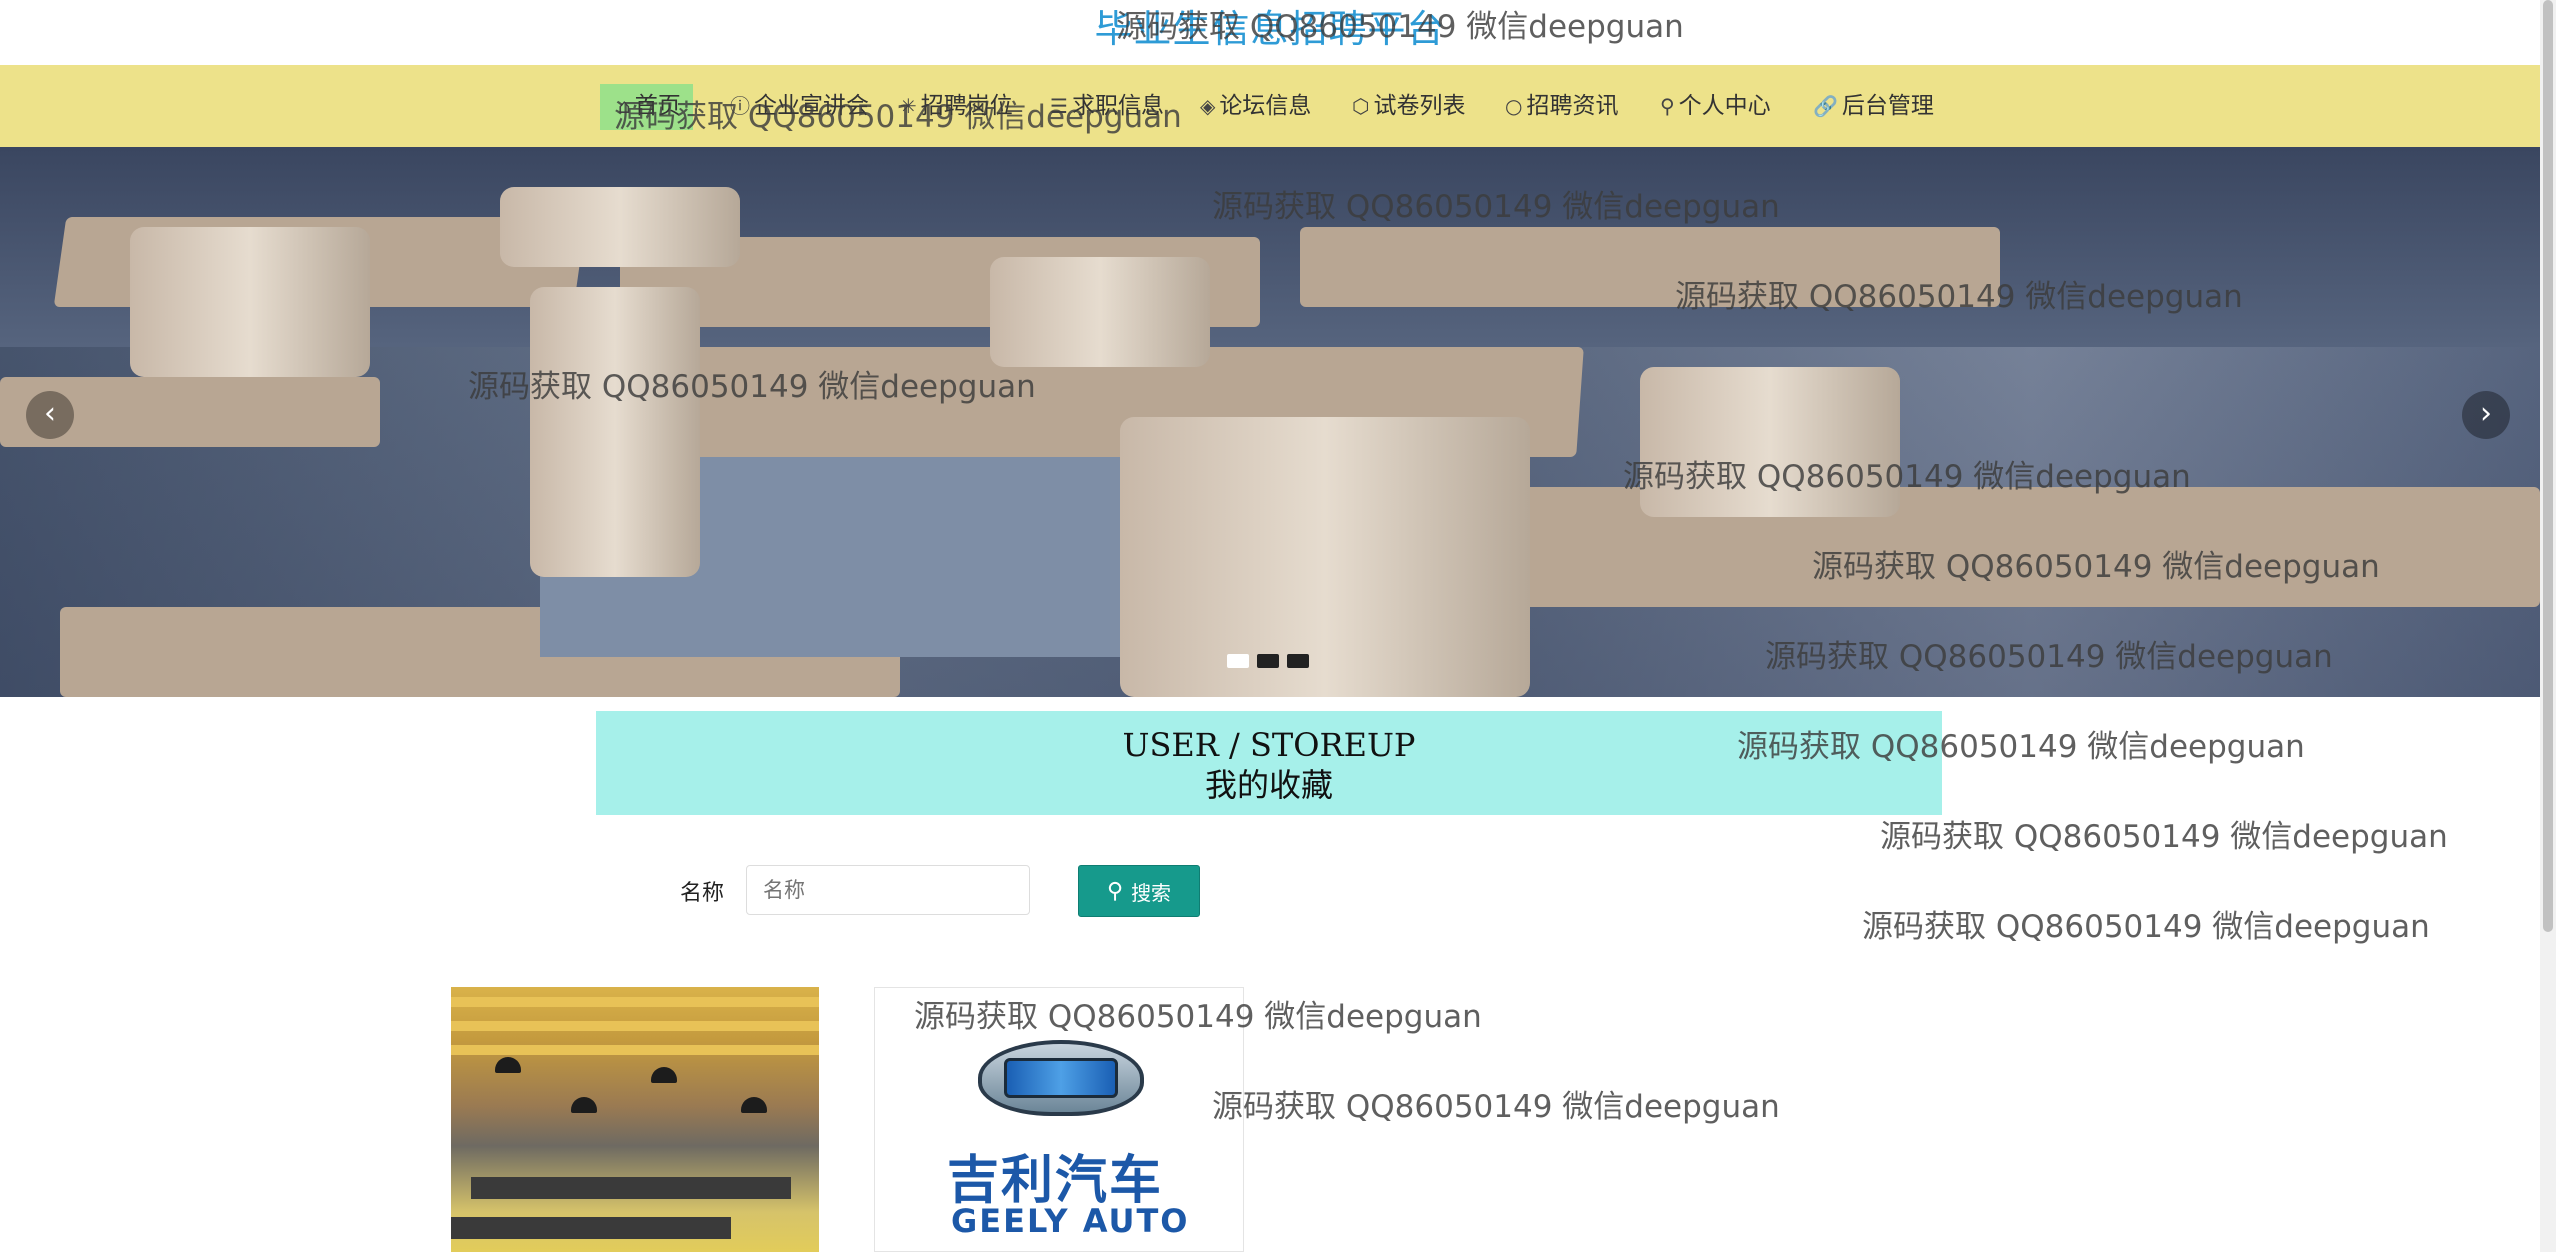 This screenshot has height=1252, width=2556. Describe the element at coordinates (1572, 106) in the screenshot. I see `nav-item-label: 招聘资讯` at that location.